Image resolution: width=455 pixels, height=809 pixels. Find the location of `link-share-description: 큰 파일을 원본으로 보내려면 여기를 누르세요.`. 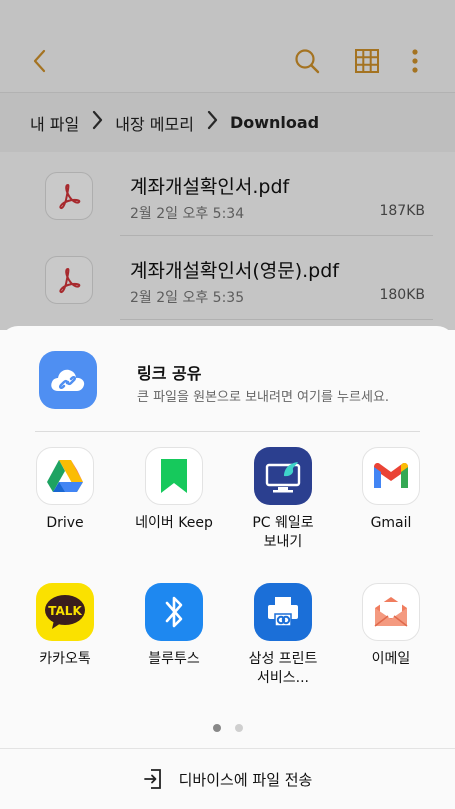

link-share-description: 큰 파일을 원본으로 보내려면 여기를 누르세요. is located at coordinates (263, 397).